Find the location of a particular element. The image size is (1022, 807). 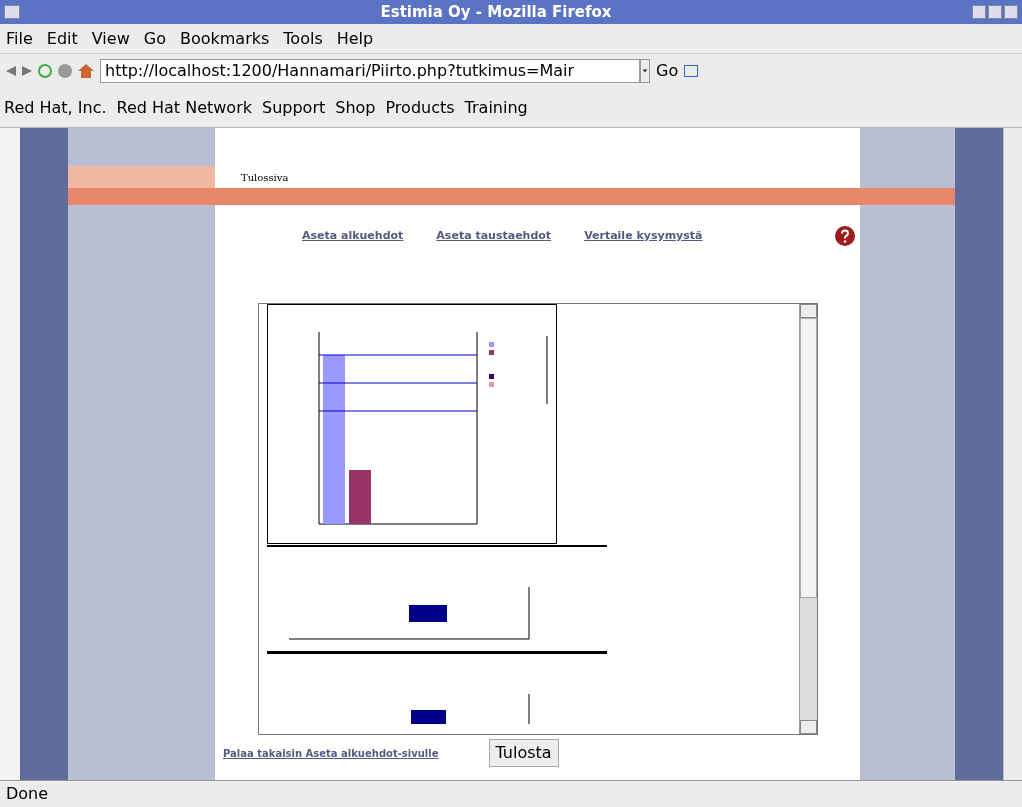

page-heading: Tulossiva is located at coordinates (265, 177).